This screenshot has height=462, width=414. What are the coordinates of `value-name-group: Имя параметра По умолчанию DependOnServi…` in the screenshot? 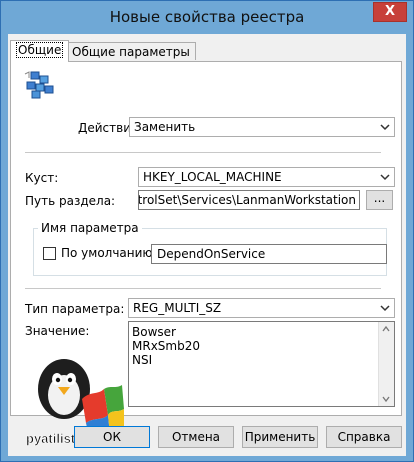 It's located at (210, 248).